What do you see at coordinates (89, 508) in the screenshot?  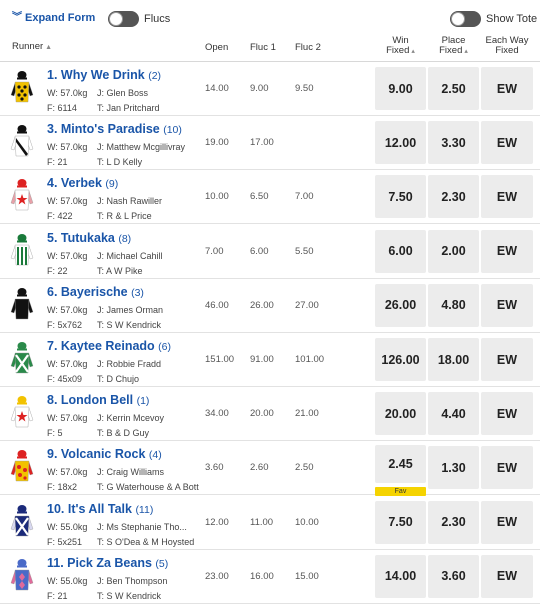 I see `runner-name: 10. It's All Talk` at bounding box center [89, 508].